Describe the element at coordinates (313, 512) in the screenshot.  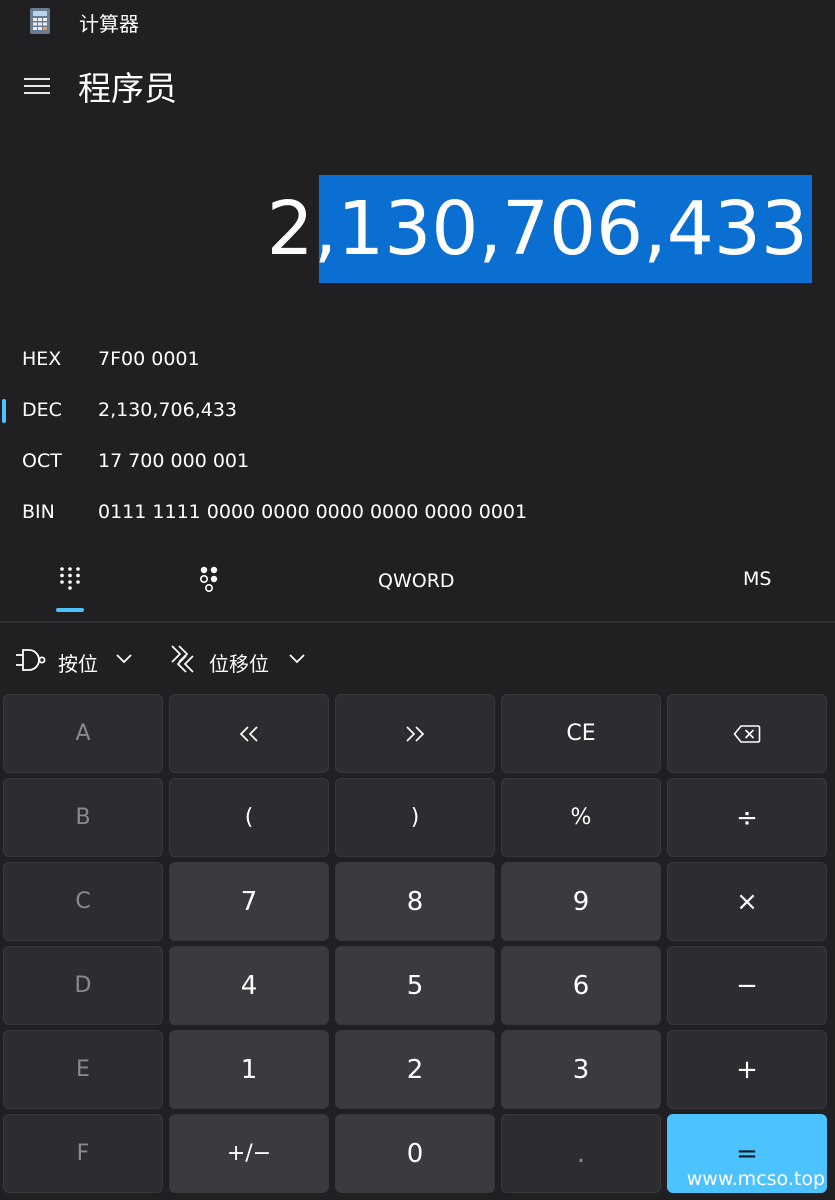
I see `base-value: 0111 1111 0000 0000 0000 0000 0000 0001` at that location.